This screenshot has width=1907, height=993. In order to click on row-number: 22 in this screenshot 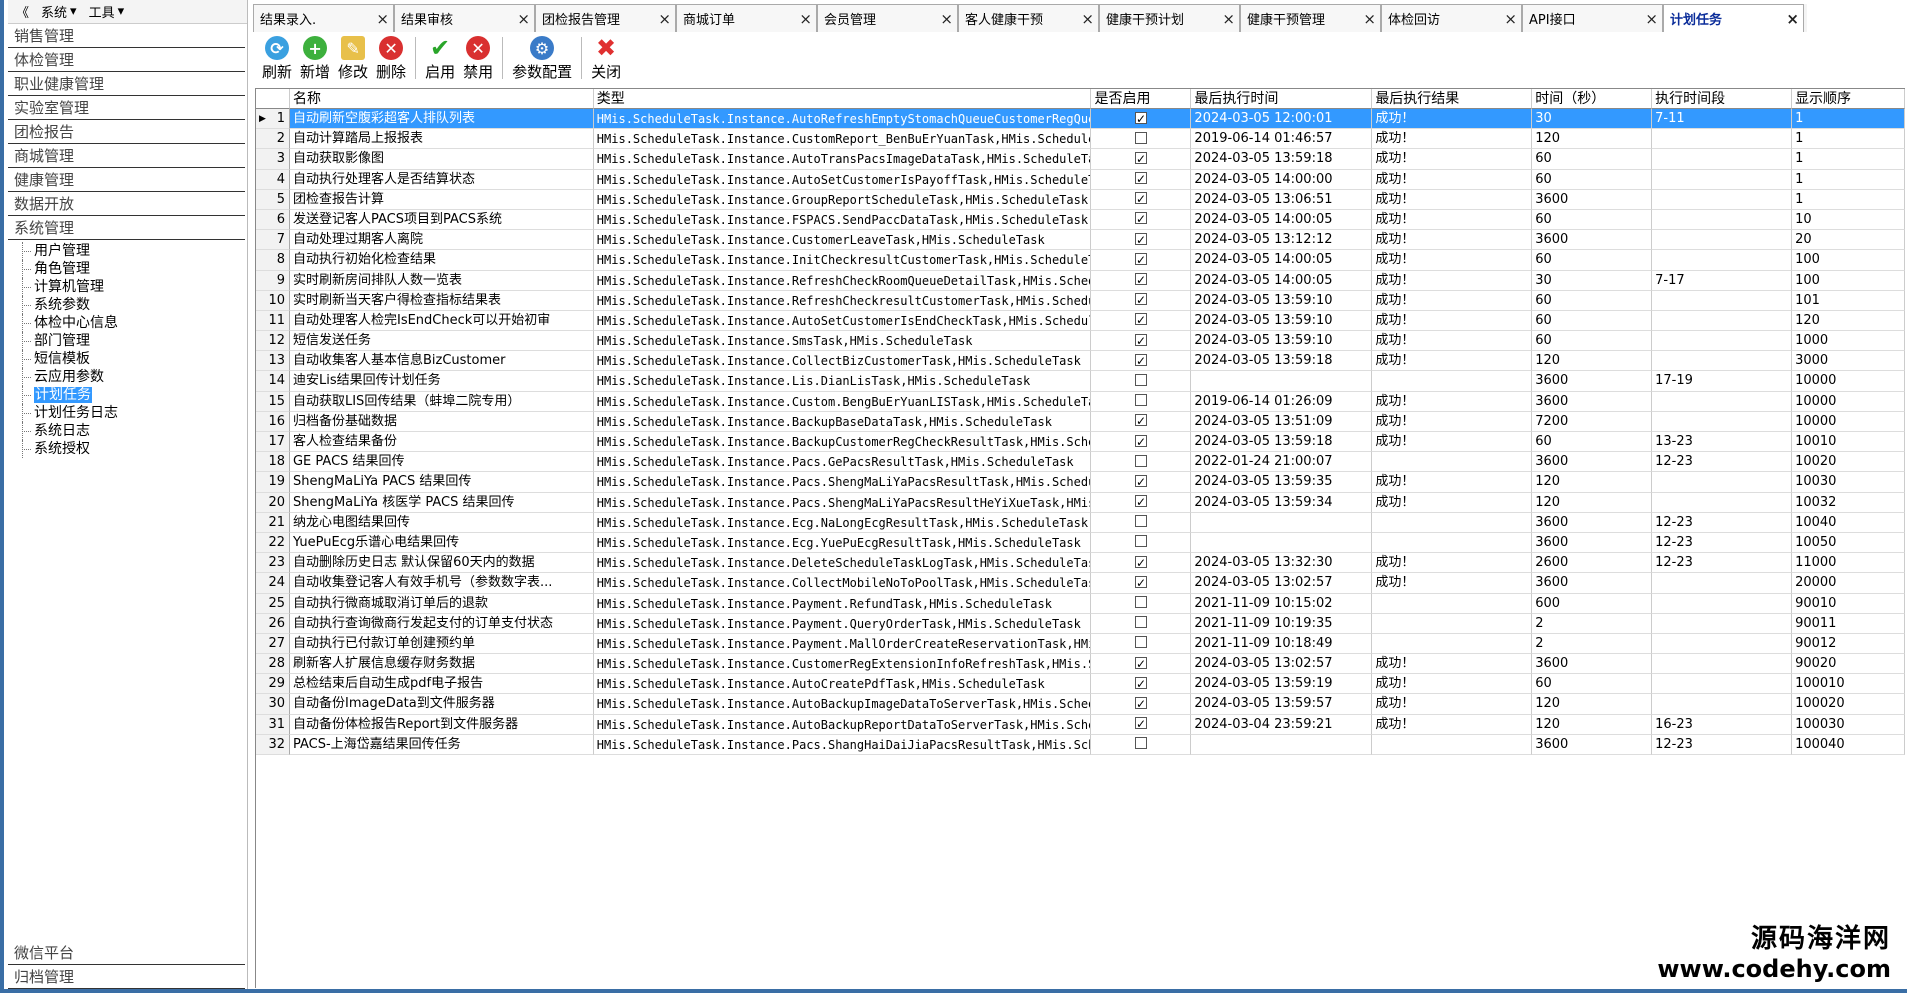, I will do `click(273, 543)`.